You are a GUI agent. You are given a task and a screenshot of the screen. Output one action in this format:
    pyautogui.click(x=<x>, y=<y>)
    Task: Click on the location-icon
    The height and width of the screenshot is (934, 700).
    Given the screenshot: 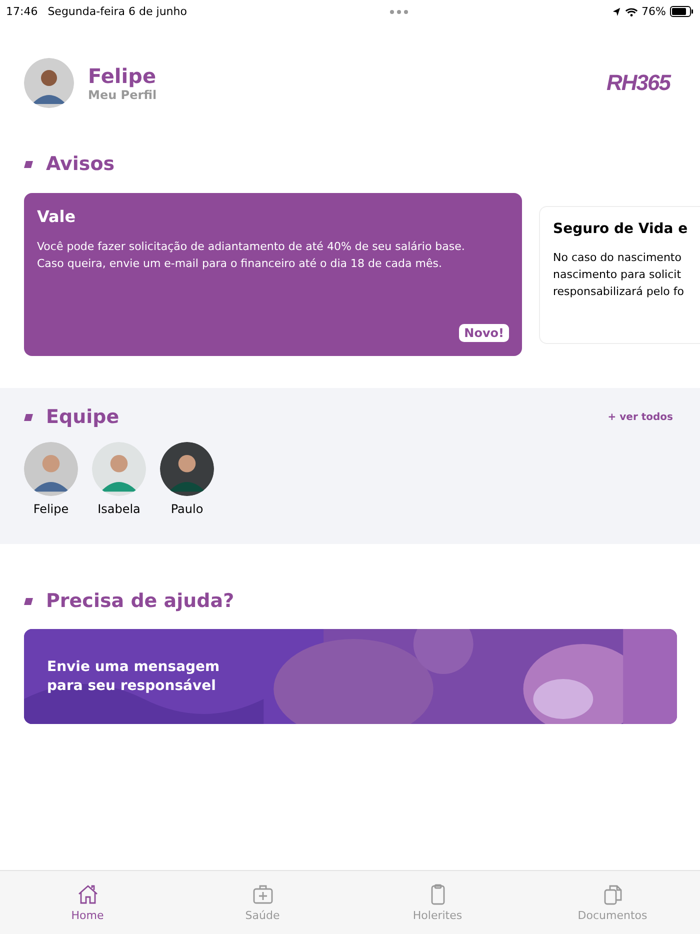 What is the action you would take?
    pyautogui.click(x=616, y=11)
    